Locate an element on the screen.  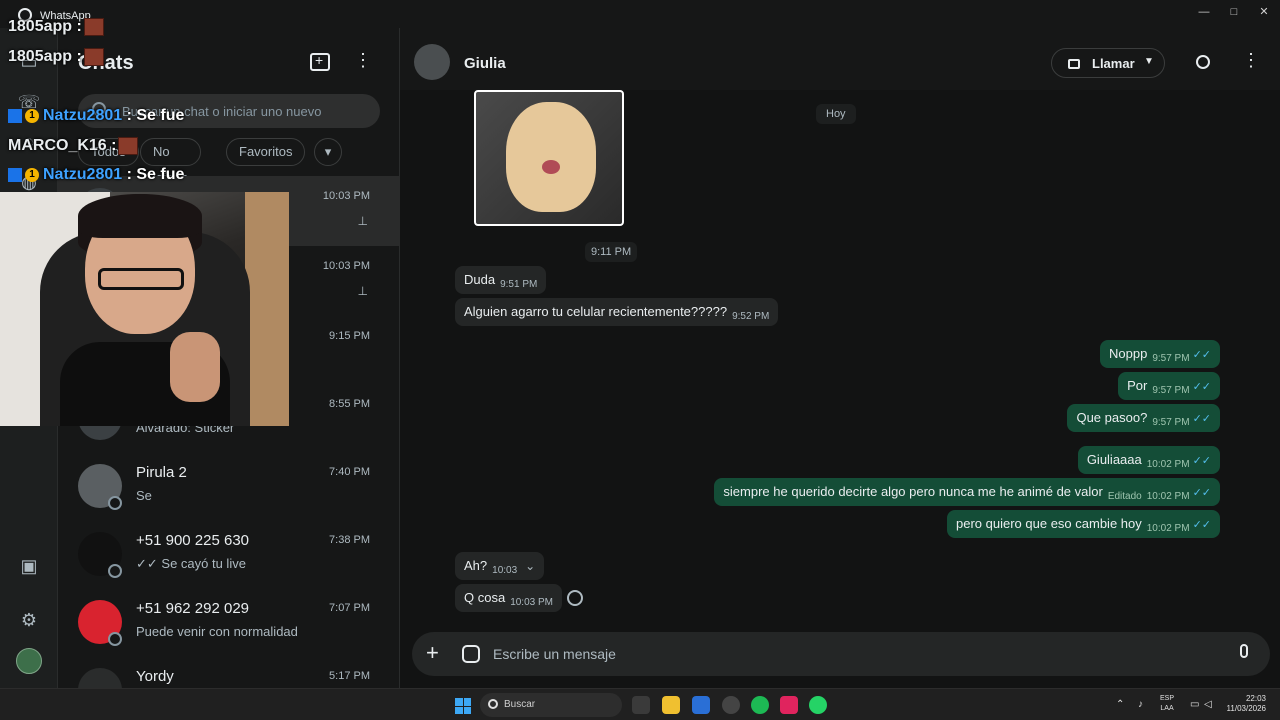
message-text: Noppp is located at coordinates (1128, 353).